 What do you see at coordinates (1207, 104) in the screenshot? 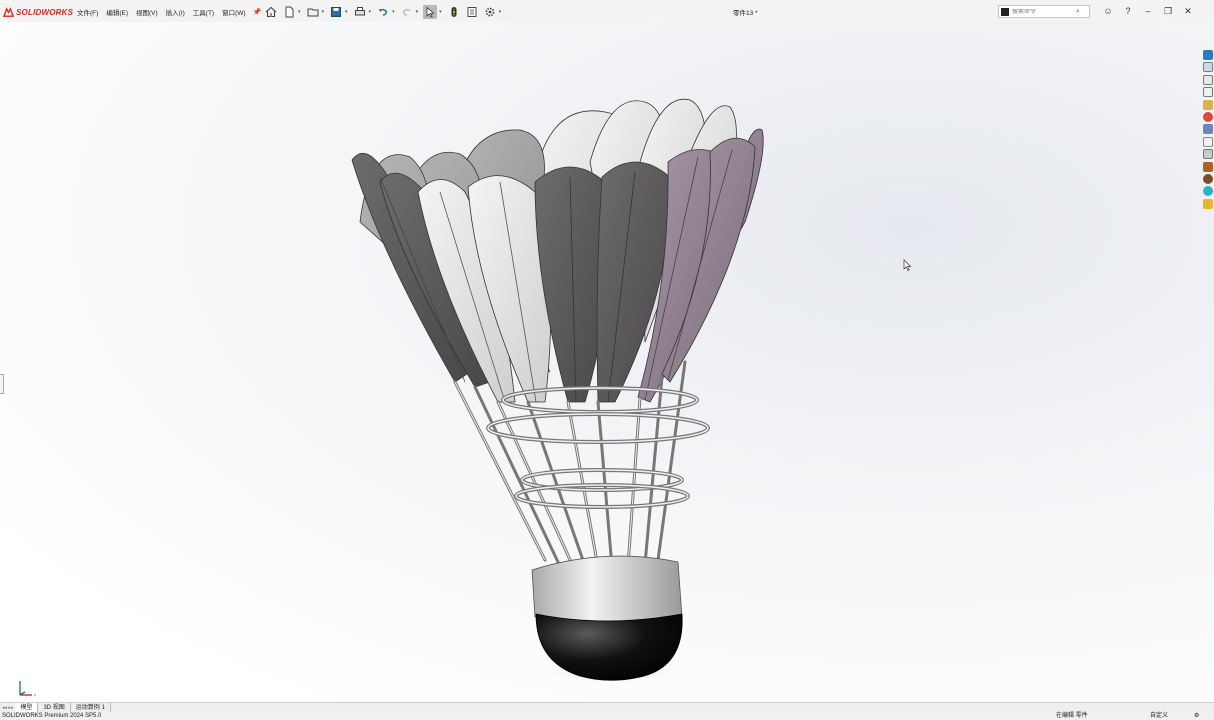
I see `appearances-icon` at bounding box center [1207, 104].